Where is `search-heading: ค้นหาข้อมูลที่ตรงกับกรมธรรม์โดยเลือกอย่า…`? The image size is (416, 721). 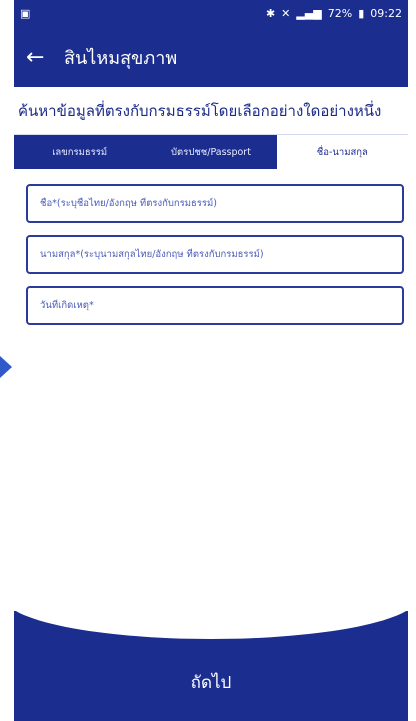
search-heading: ค้นหาข้อมูลที่ตรงกับกรมธรรม์โดยเลือกอย่า… is located at coordinates (200, 110).